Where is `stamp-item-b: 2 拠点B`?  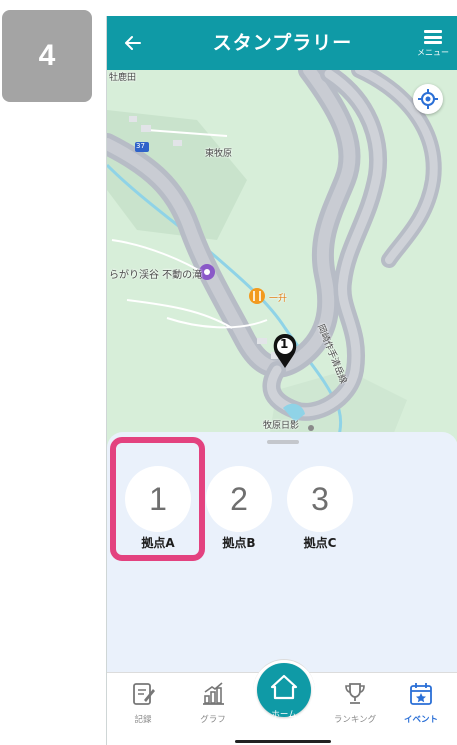 stamp-item-b: 2 拠点B is located at coordinates (239, 508).